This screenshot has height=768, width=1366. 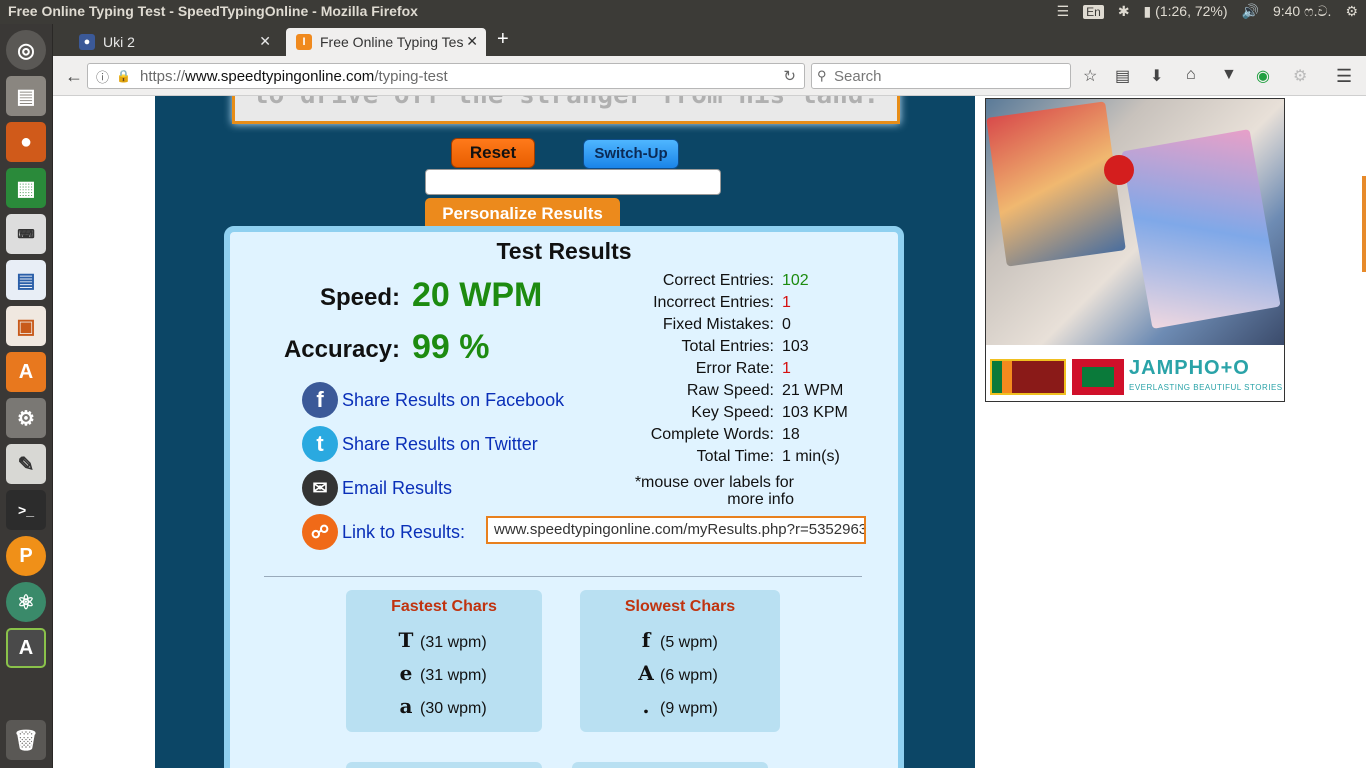 I want to click on name-input, so click(x=573, y=182).